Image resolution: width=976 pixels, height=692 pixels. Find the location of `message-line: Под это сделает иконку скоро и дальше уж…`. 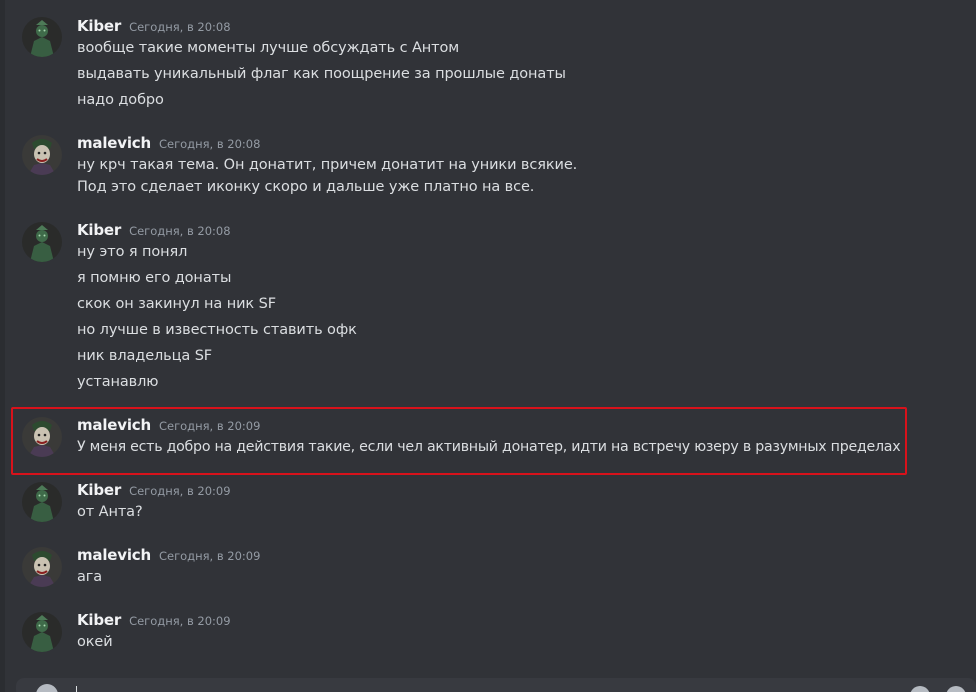

message-line: Под это сделает иконку скоро и дальше уж… is located at coordinates (306, 187).